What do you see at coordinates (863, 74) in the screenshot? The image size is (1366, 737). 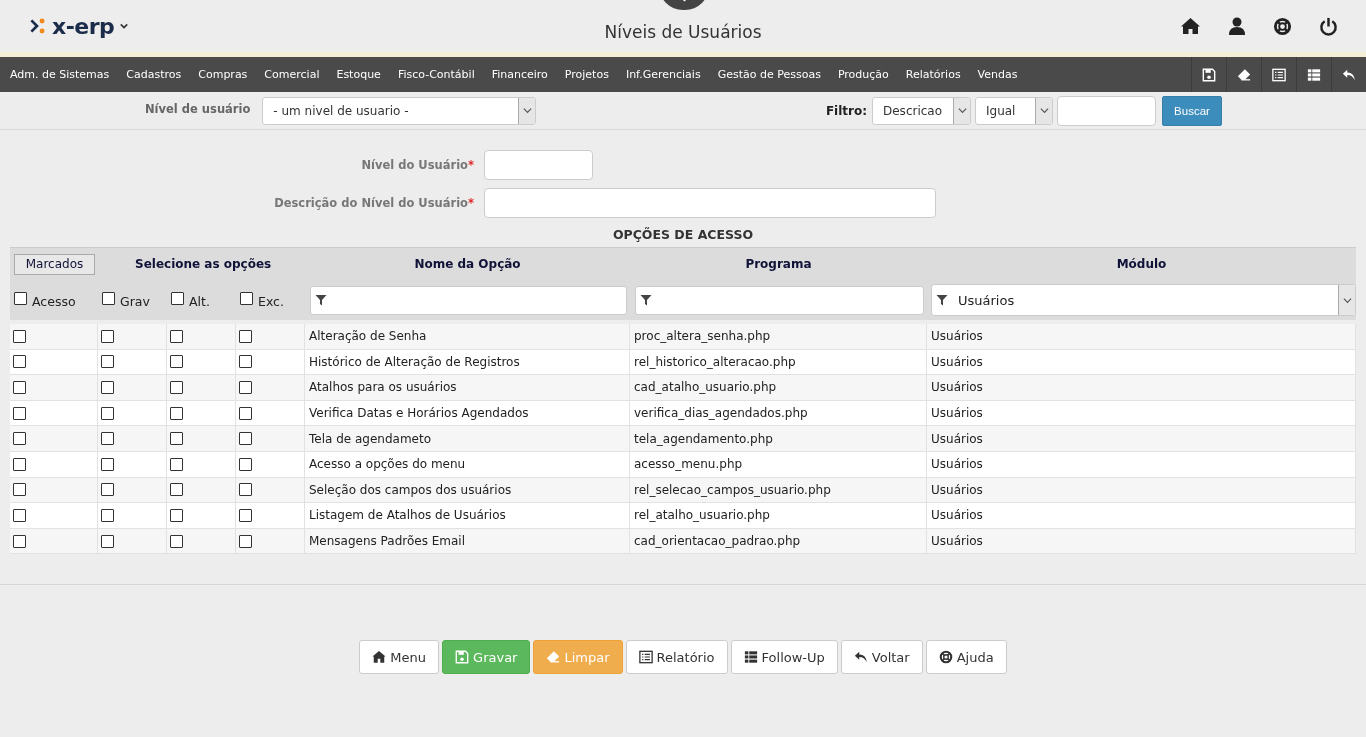 I see `menu-item: Produção` at bounding box center [863, 74].